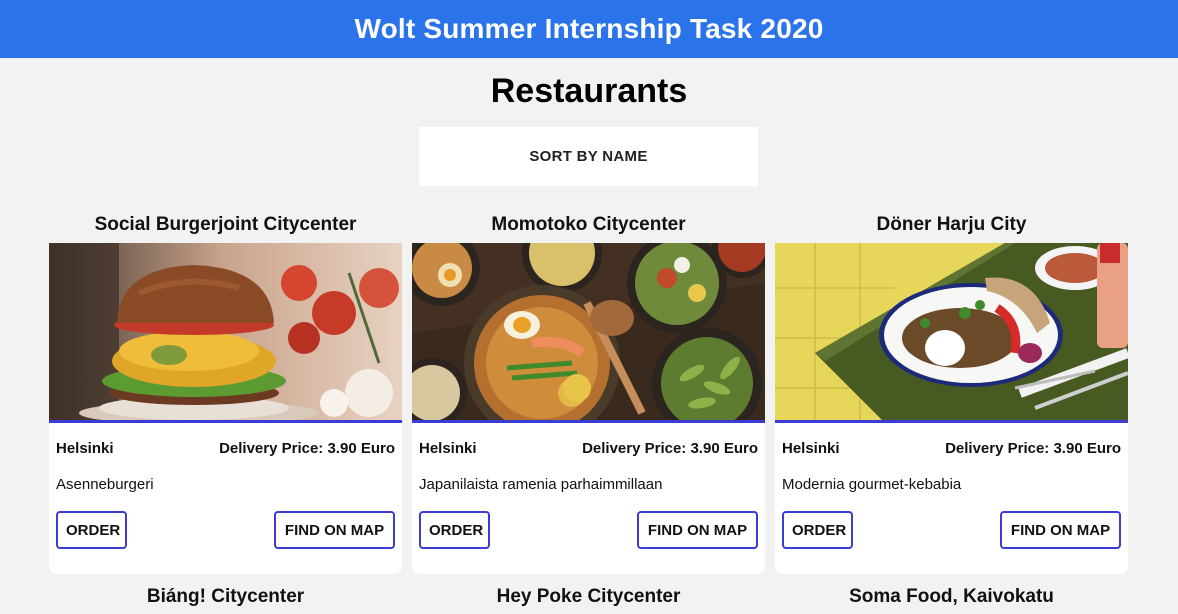  I want to click on restaurant-description: Japanilaista ramenia parhaimmillaan, so click(541, 484).